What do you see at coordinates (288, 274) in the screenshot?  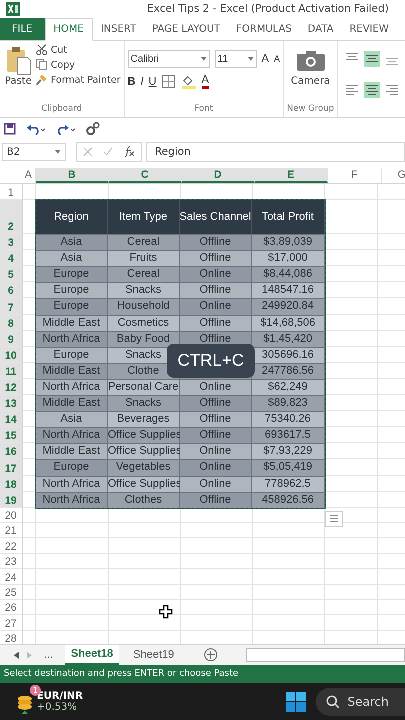 I see `table-cell: $8,44,086` at bounding box center [288, 274].